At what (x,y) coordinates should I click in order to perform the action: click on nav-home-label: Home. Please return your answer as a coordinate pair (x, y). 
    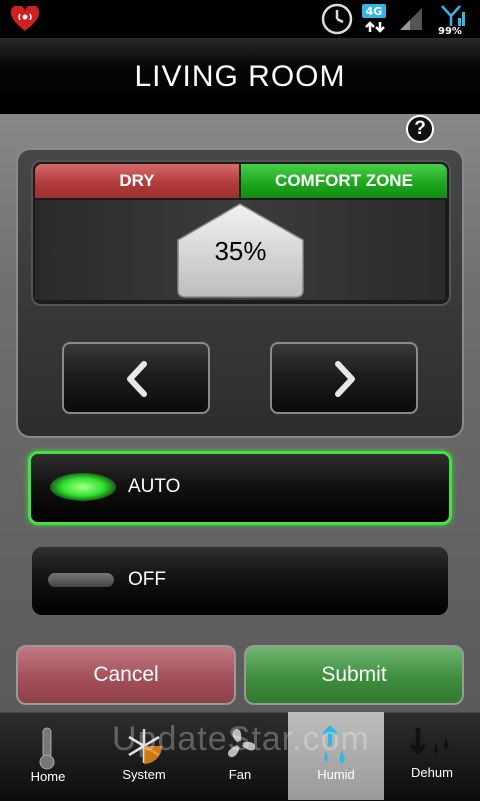
    Looking at the image, I should click on (48, 776).